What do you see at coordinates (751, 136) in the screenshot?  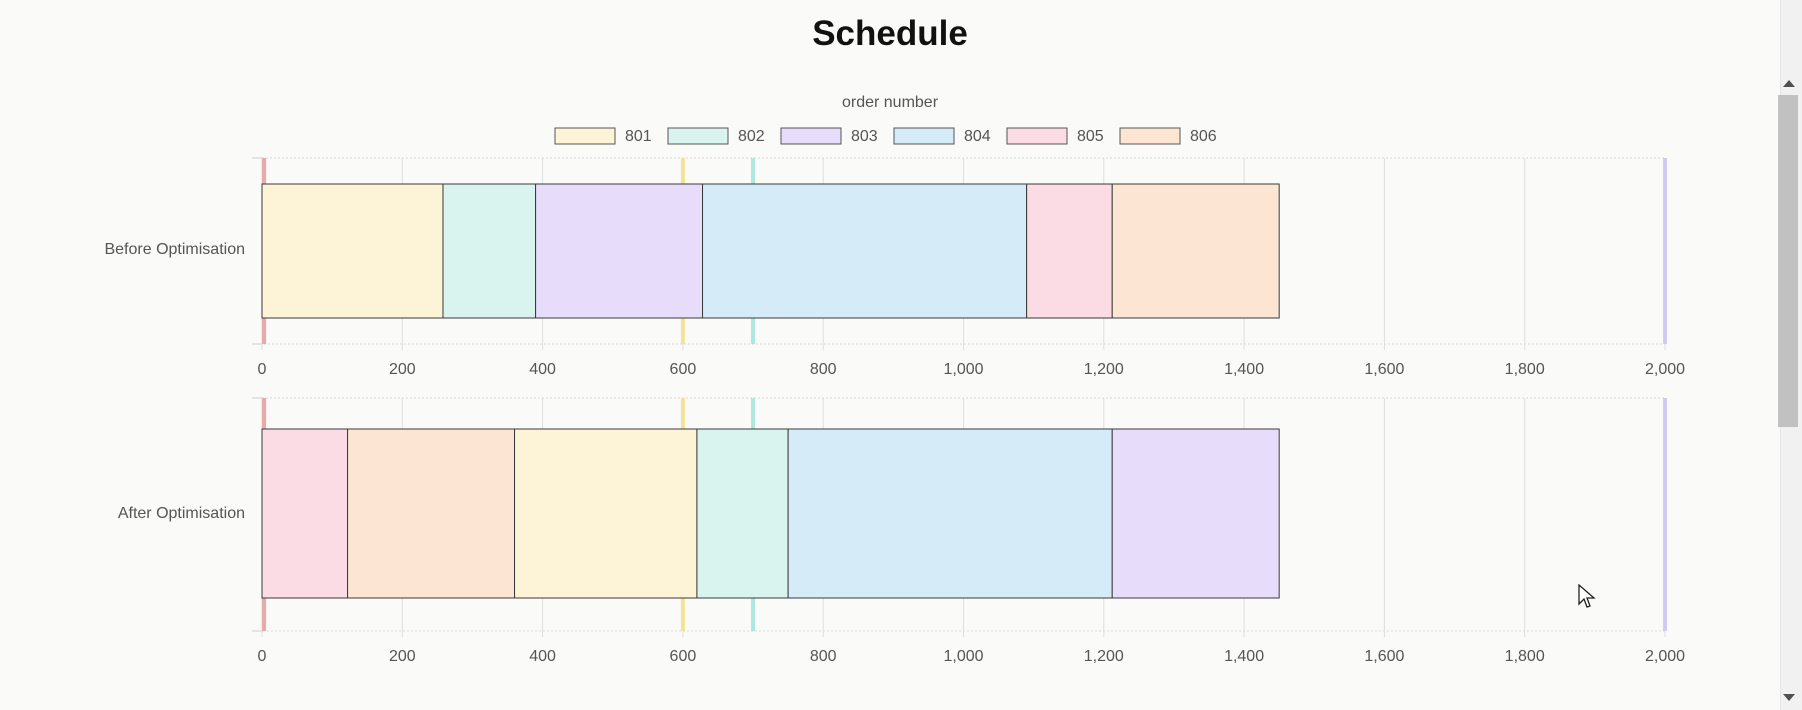 I see `legend-label-802: 802` at bounding box center [751, 136].